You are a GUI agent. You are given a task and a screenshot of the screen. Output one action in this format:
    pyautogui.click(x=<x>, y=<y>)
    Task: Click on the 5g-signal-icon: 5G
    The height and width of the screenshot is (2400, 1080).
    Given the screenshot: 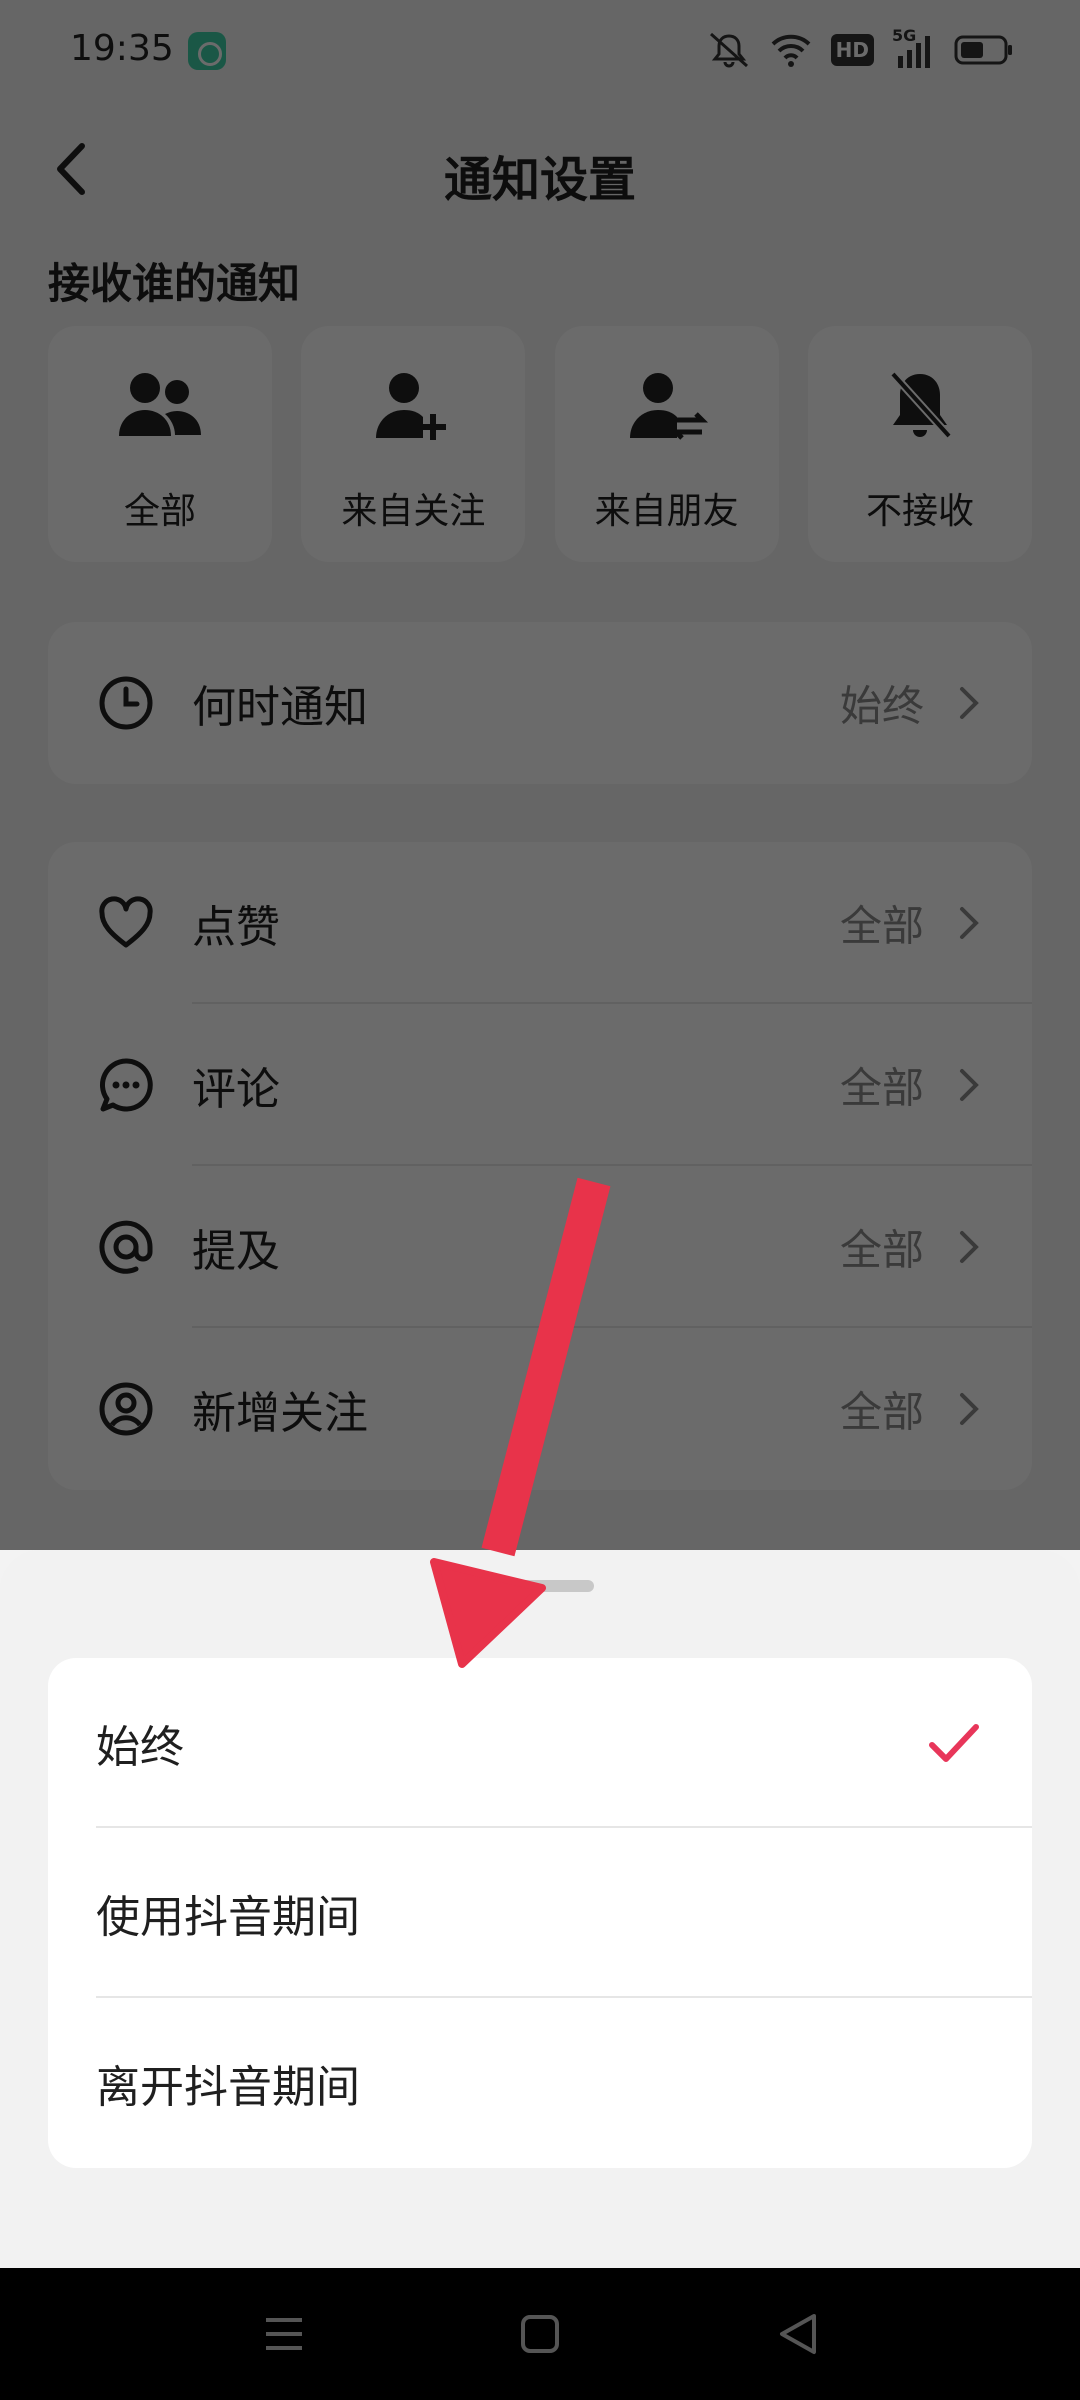 What is the action you would take?
    pyautogui.click(x=914, y=48)
    